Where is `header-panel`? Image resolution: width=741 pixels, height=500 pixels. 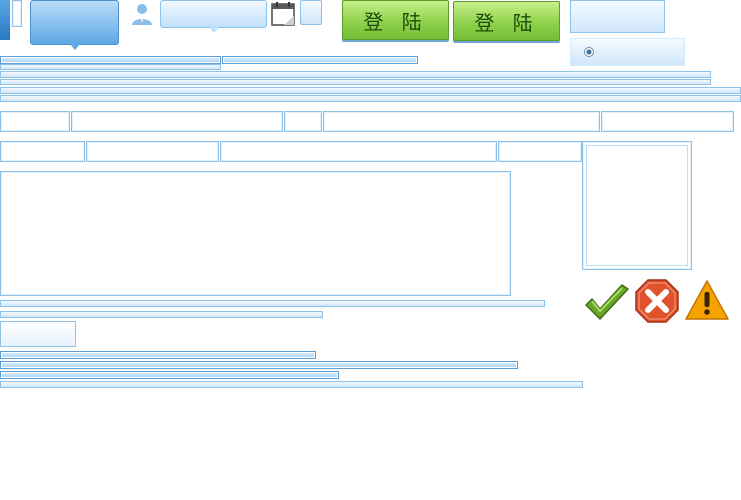 header-panel is located at coordinates (617, 16).